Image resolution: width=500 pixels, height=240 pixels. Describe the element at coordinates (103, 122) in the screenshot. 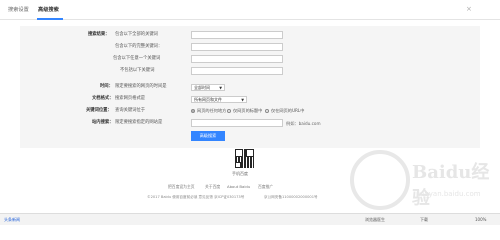

I see `site-label: 站内搜索：` at that location.